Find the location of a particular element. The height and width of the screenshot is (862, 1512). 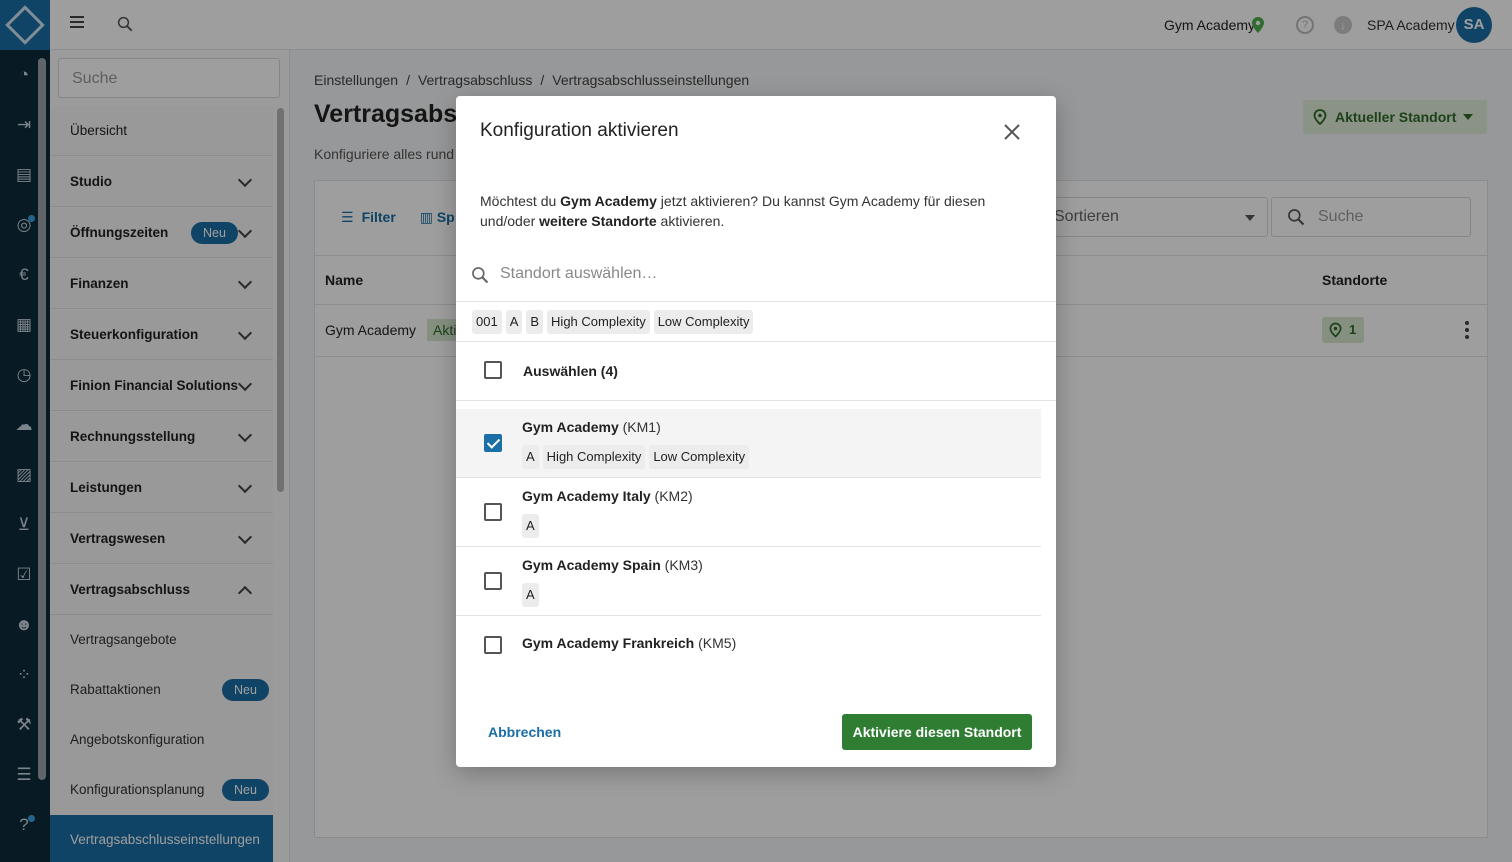

location-code: (KM1) is located at coordinates (641, 427).